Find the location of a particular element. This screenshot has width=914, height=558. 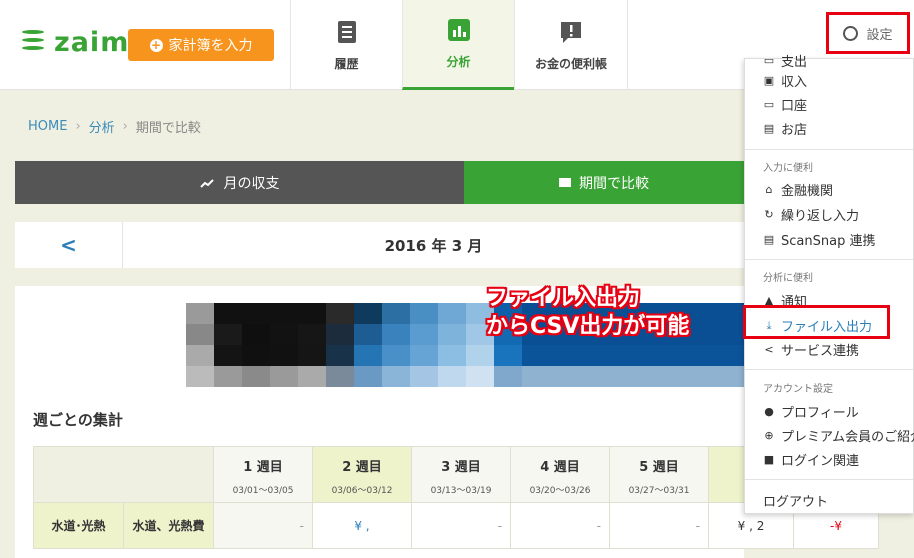

menu-item-services: < サービス連携 is located at coordinates (811, 349).